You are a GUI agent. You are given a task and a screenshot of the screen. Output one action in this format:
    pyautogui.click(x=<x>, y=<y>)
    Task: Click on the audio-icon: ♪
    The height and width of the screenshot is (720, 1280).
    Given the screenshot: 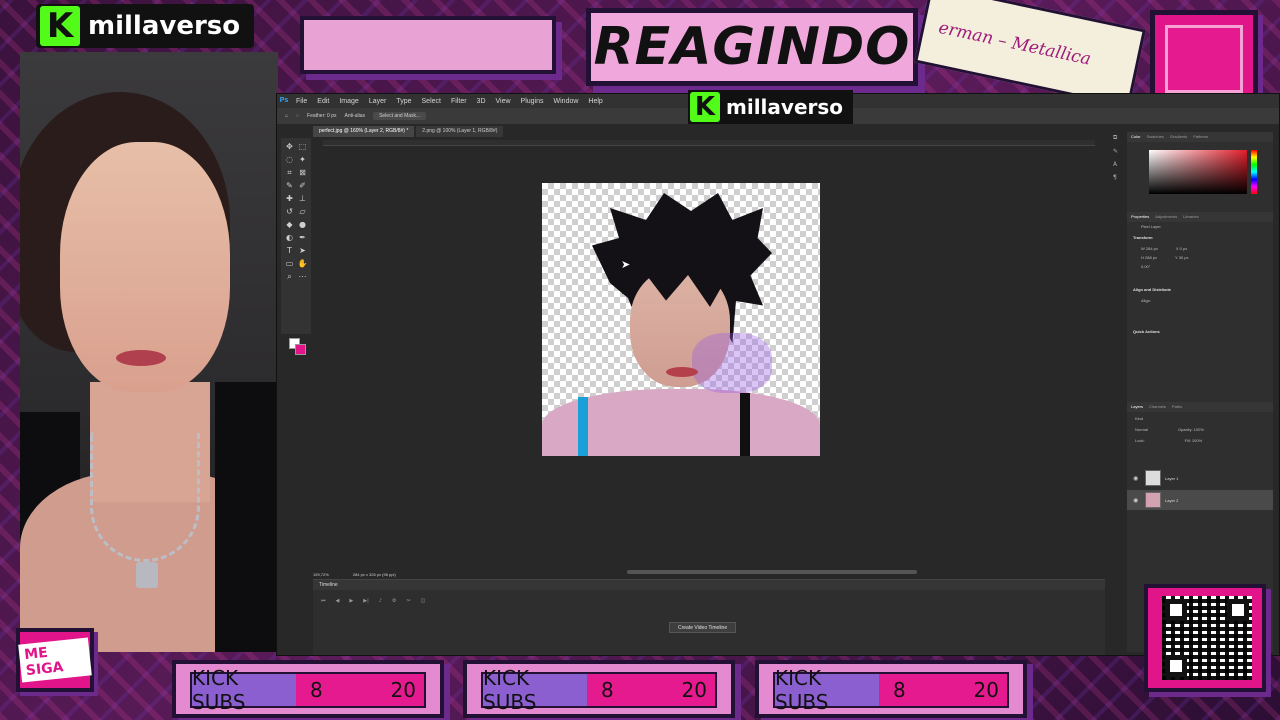 What is the action you would take?
    pyautogui.click(x=380, y=601)
    